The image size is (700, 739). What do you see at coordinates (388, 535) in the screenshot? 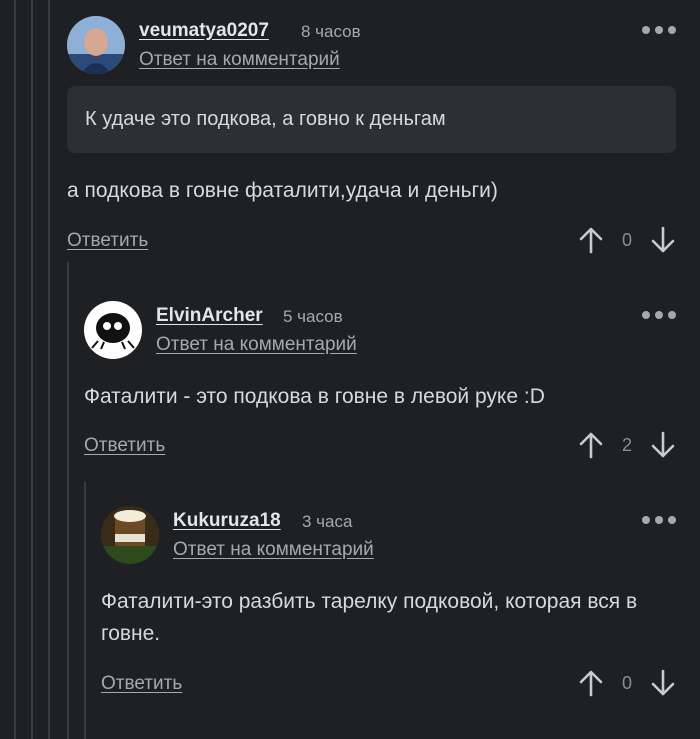
I see `comment-header: Kukuruza18 3 часа Ответ на комментарий` at bounding box center [388, 535].